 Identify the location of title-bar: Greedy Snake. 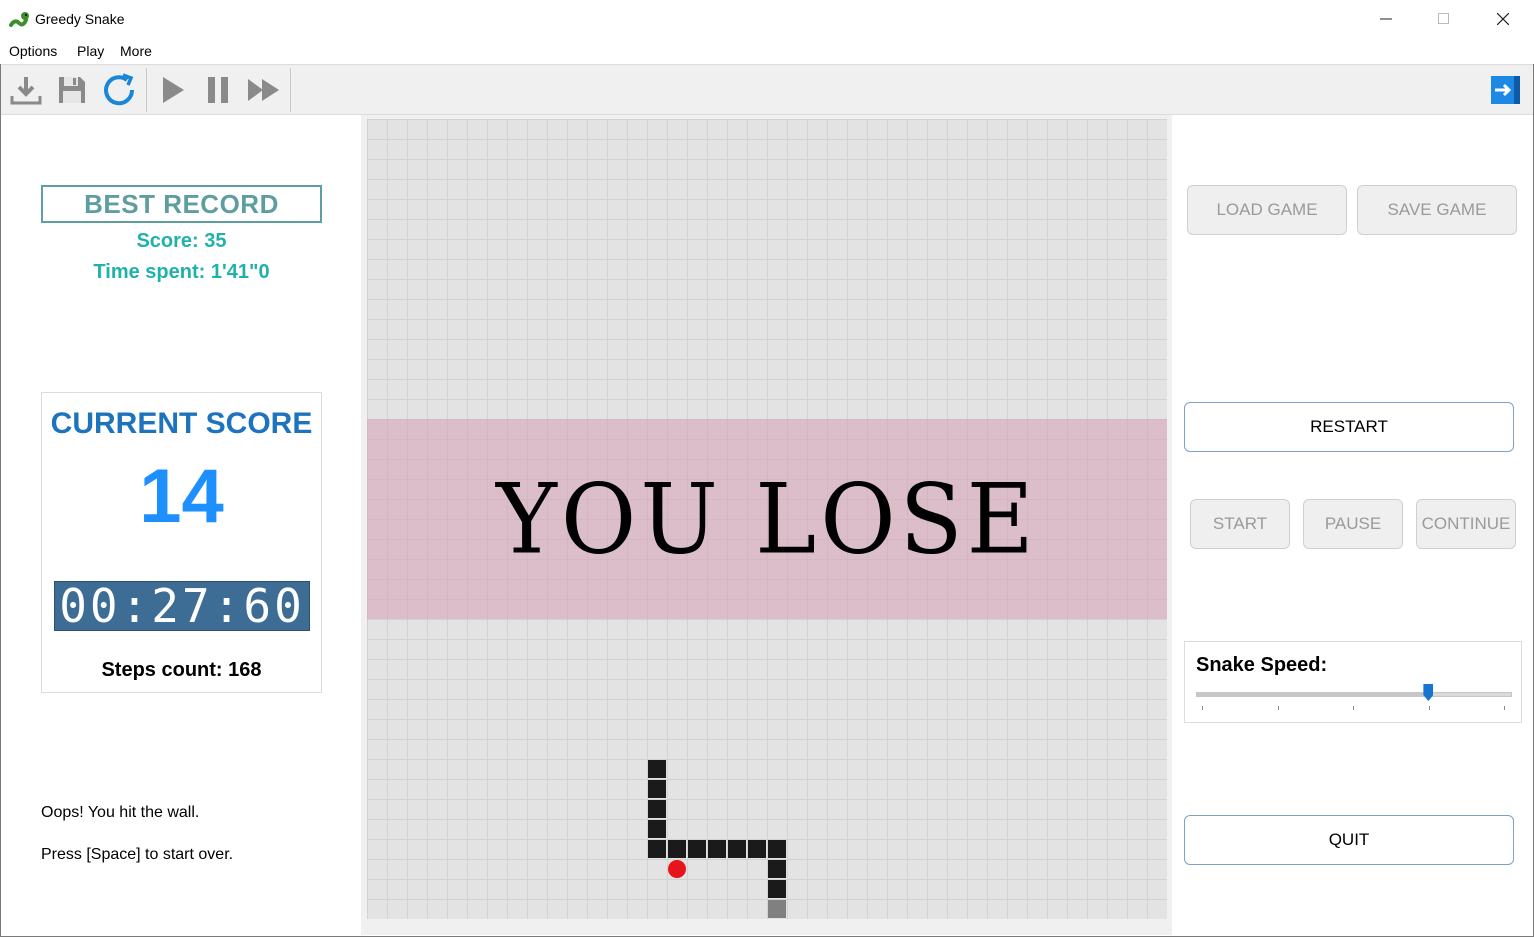
(767, 19).